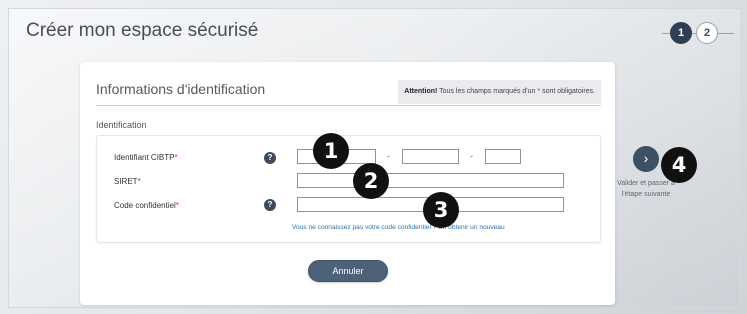 The width and height of the screenshot is (747, 314). What do you see at coordinates (646, 159) in the screenshot?
I see `chevron-right-icon: ›` at bounding box center [646, 159].